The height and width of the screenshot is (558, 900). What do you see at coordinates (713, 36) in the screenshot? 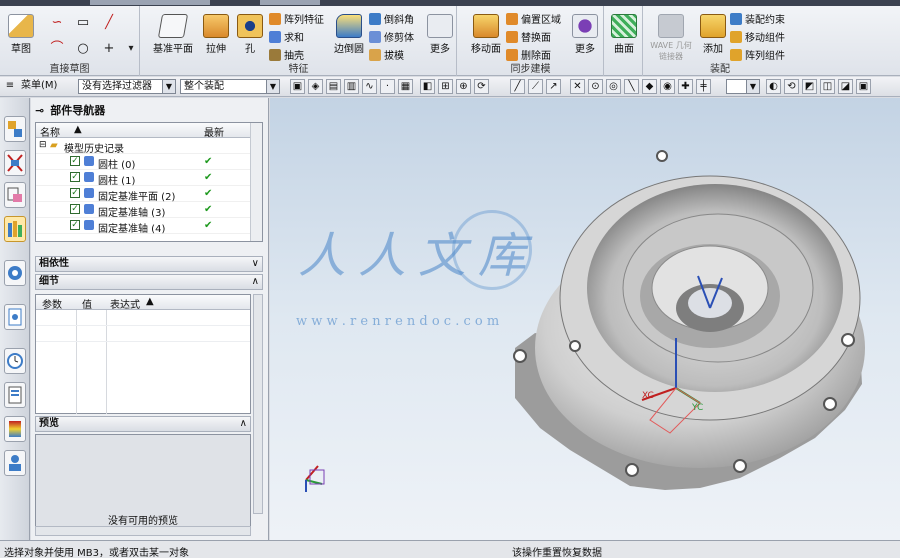
I see `add-component-button: 添加` at bounding box center [713, 36].